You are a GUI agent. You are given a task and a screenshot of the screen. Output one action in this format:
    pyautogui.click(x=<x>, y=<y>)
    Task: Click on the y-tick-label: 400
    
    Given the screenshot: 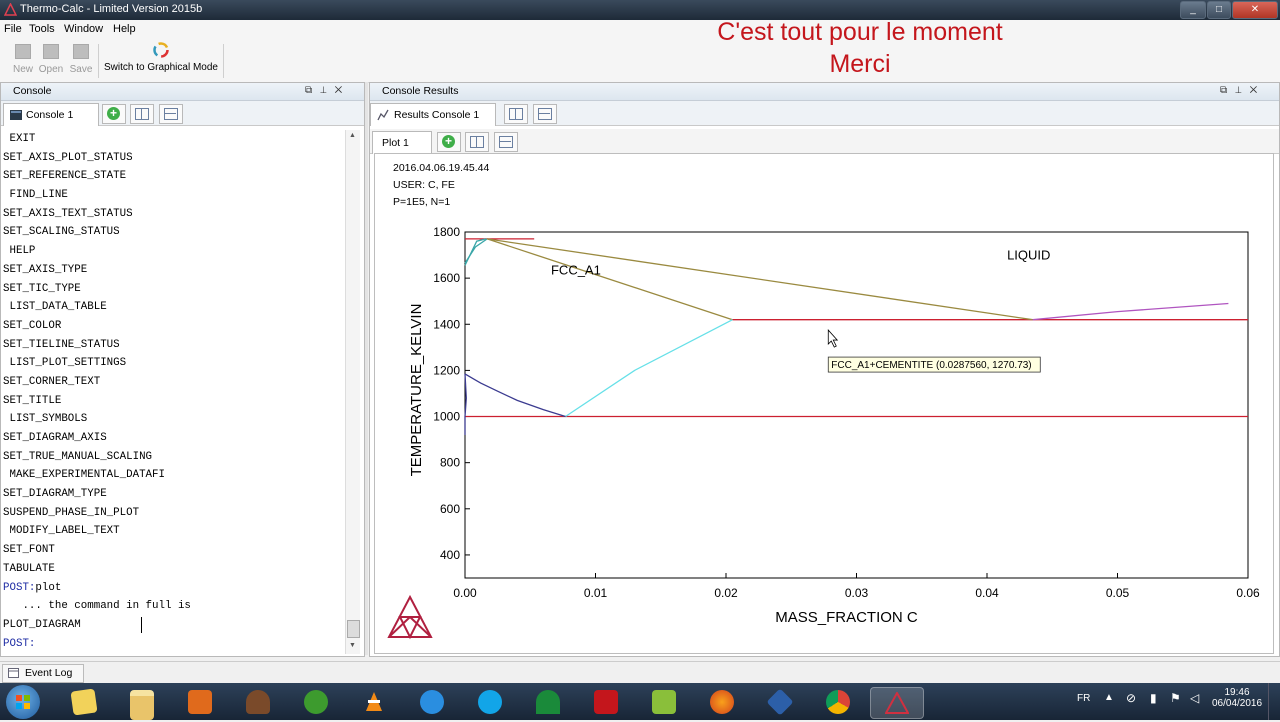 What is the action you would take?
    pyautogui.click(x=450, y=555)
    